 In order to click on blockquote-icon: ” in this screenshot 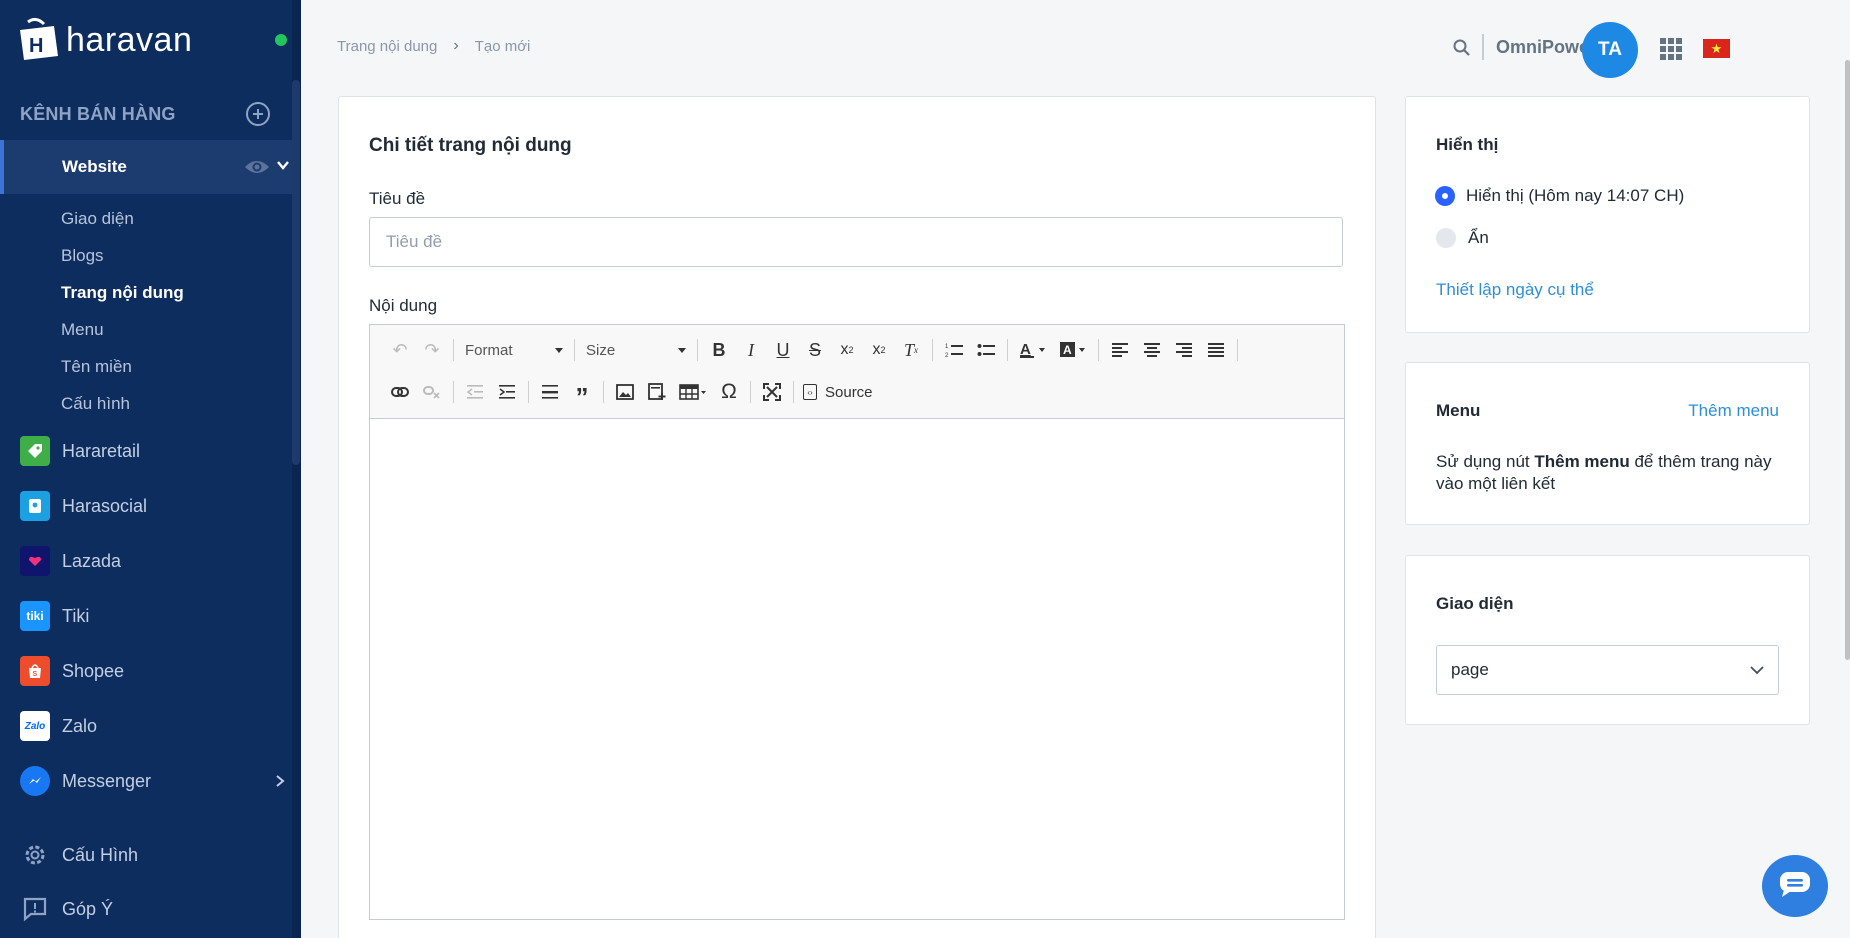, I will do `click(582, 394)`.